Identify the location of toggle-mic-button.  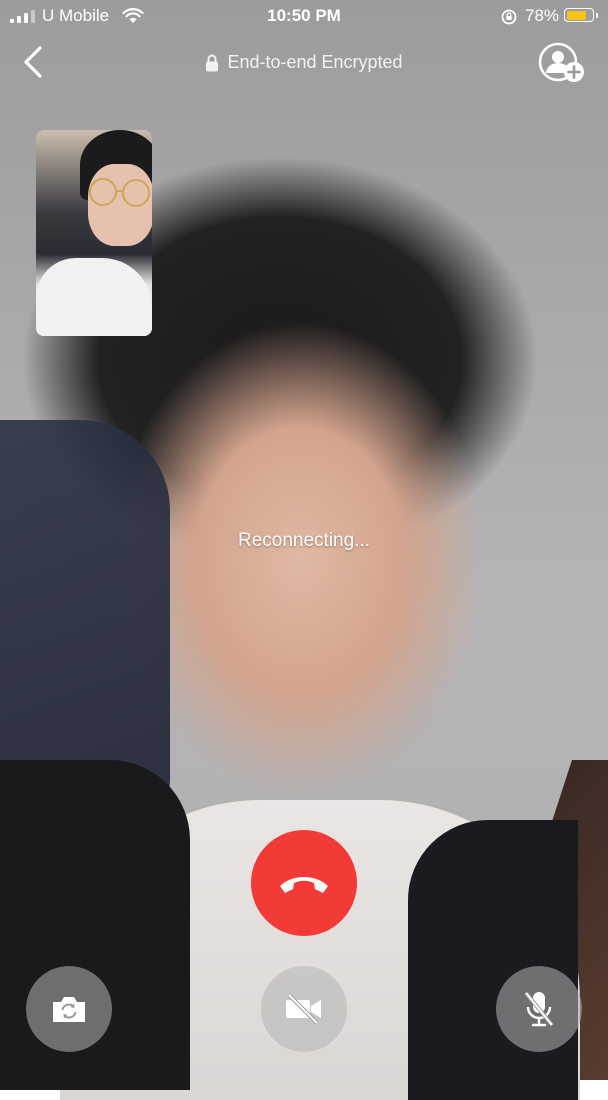
(539, 1009).